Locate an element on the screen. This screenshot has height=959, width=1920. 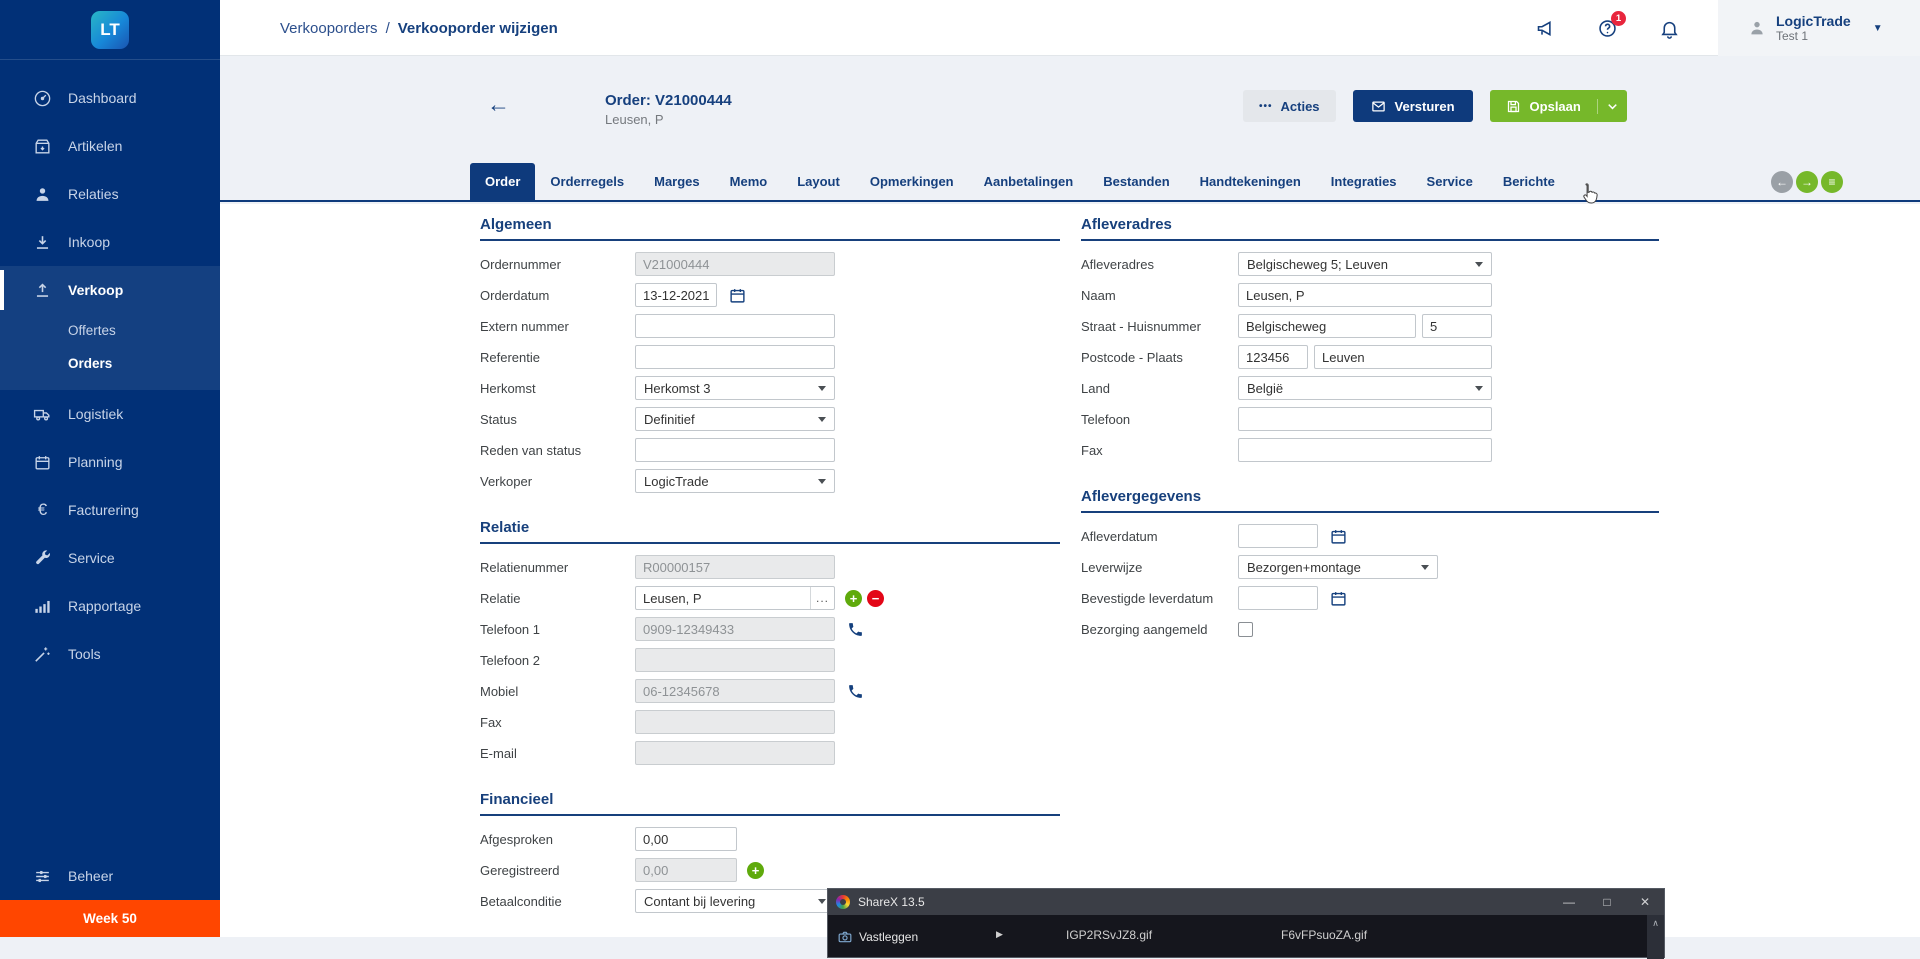
add-payment-icon: + is located at coordinates (755, 870).